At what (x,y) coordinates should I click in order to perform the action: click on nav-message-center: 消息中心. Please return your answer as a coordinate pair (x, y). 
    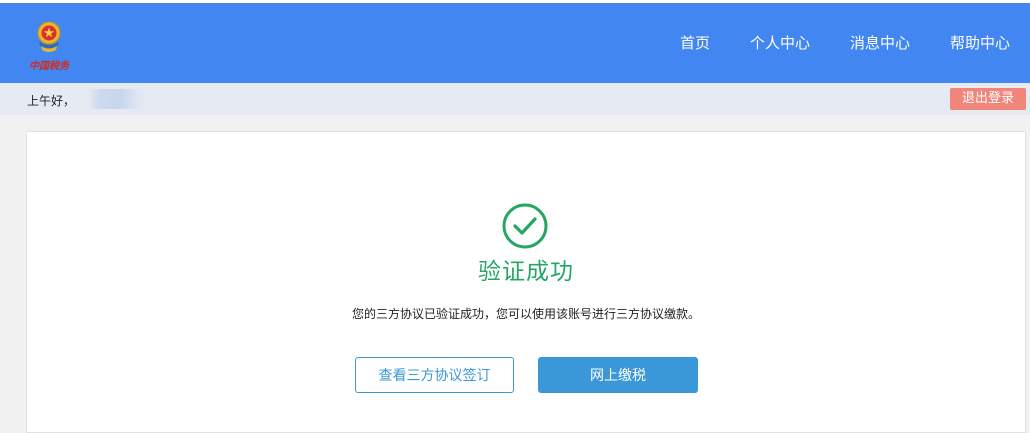
    Looking at the image, I should click on (880, 43).